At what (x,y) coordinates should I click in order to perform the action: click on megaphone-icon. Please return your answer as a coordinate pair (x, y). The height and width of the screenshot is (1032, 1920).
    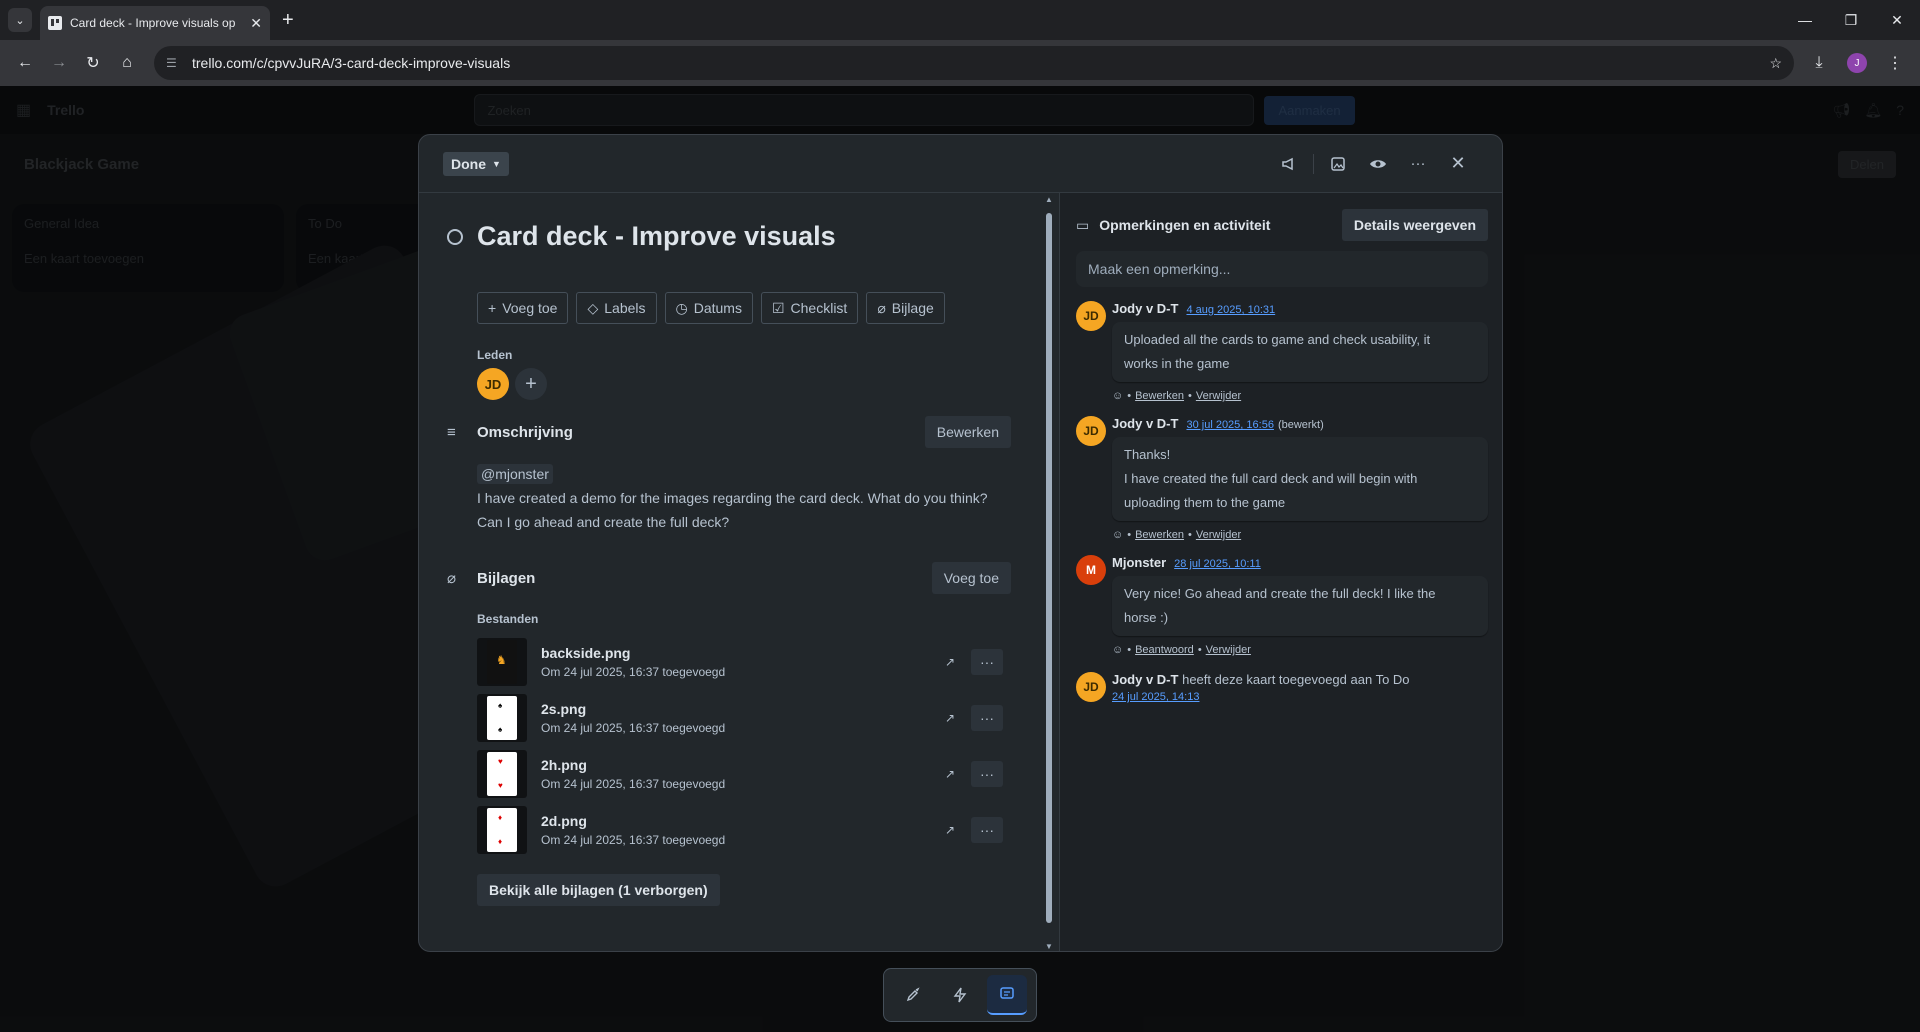
    Looking at the image, I should click on (1289, 164).